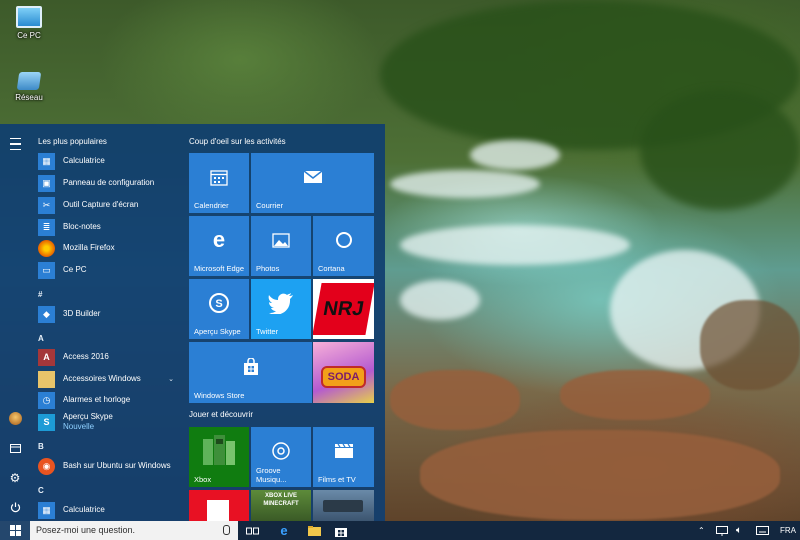  I want to click on soda-logo: SODA, so click(343, 377).